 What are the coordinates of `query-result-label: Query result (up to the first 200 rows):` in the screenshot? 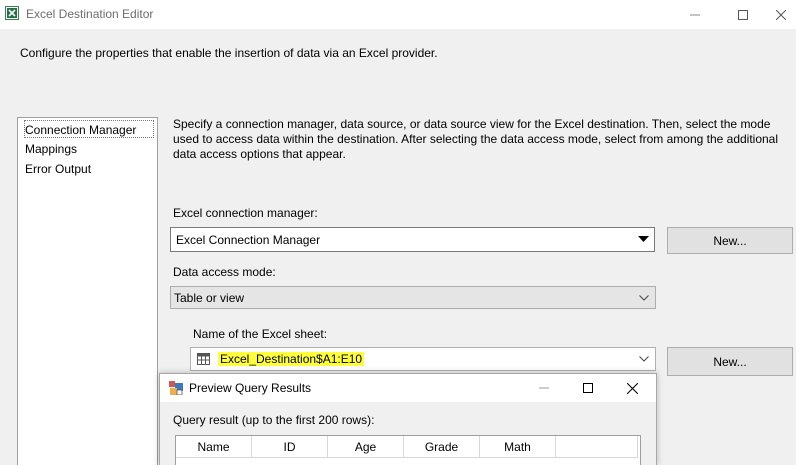 It's located at (274, 420).